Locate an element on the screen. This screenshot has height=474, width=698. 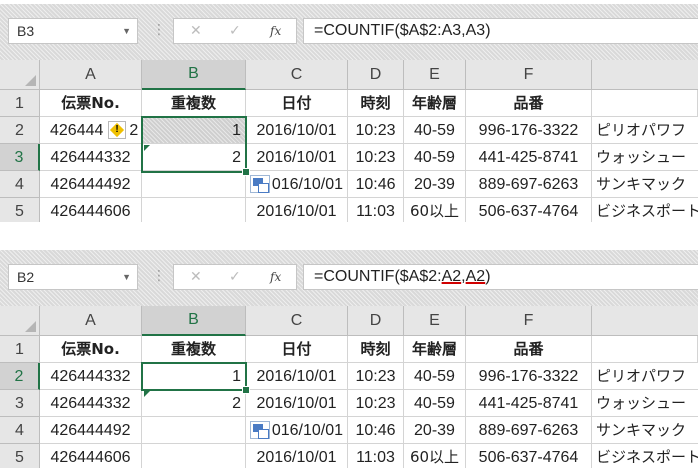
formula-input: =COUNTIF($A$2:A3,A3) is located at coordinates (500, 31).